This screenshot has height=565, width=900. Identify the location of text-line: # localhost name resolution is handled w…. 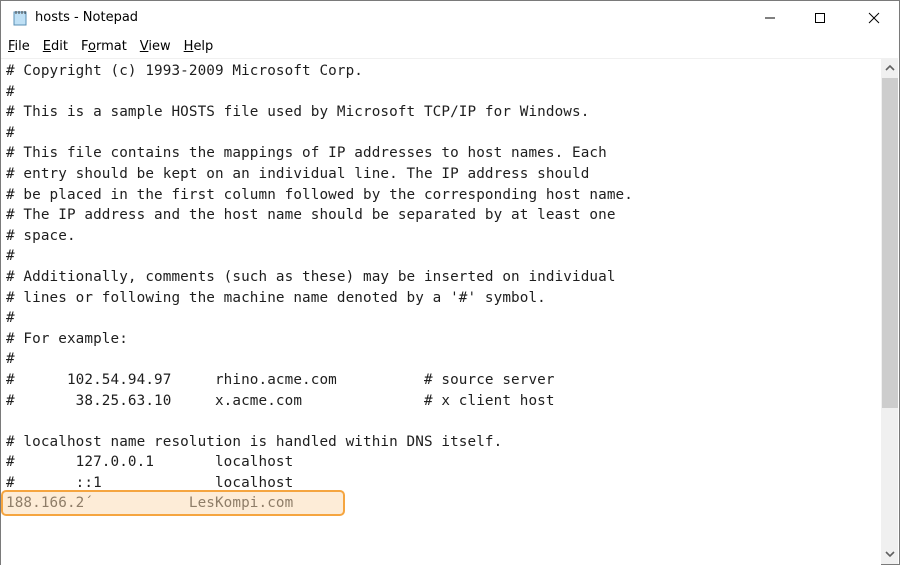
(254, 441).